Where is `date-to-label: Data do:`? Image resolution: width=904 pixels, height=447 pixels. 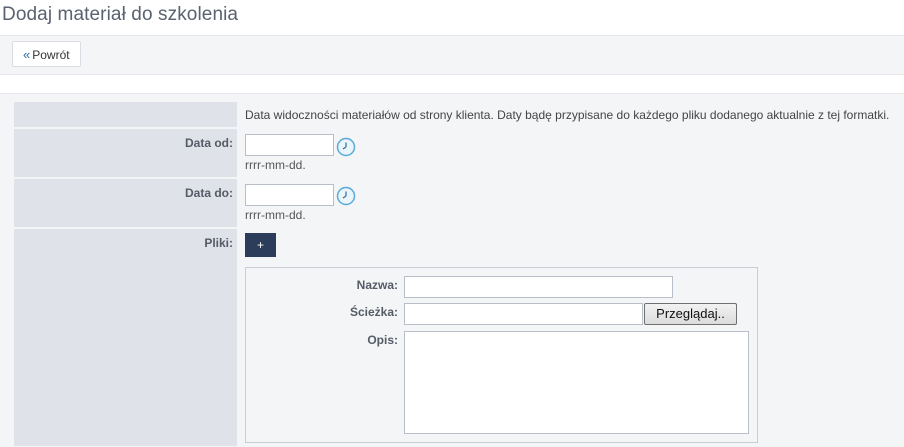 date-to-label: Data do: is located at coordinates (209, 193).